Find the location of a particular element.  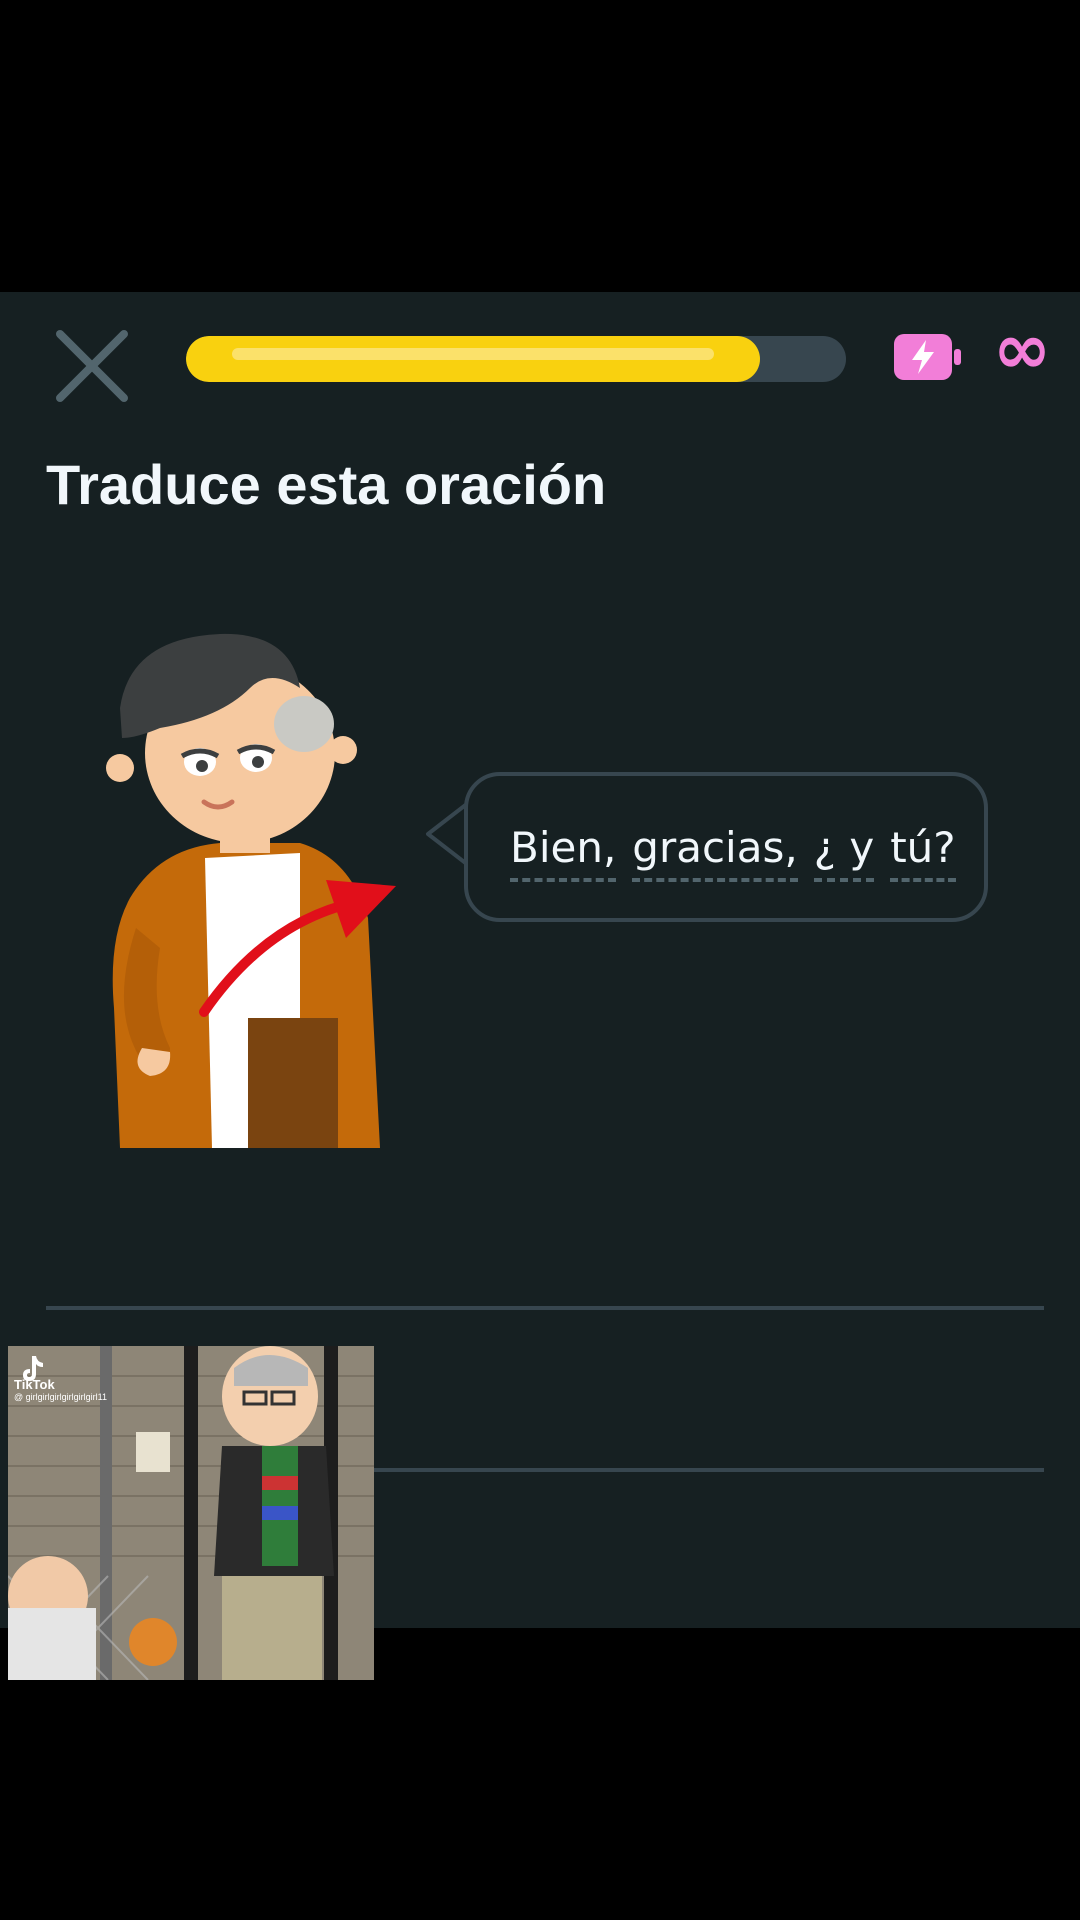

answer-line is located at coordinates (545, 1308).